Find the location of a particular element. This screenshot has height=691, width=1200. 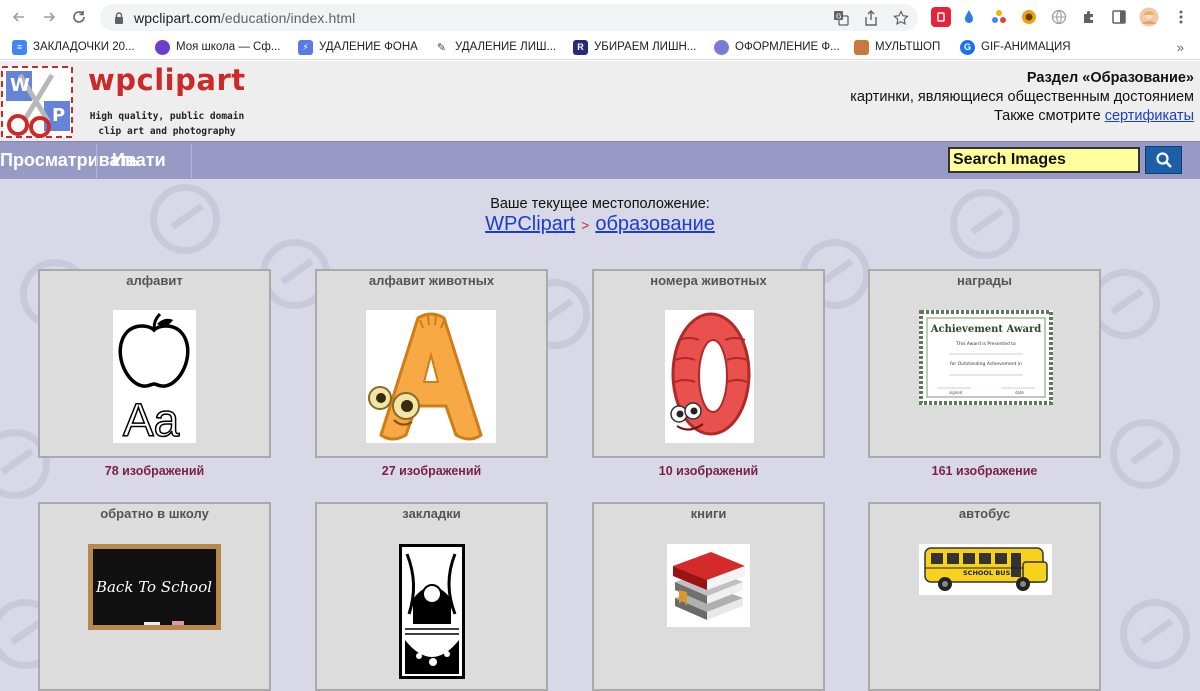

address-bar: wpclipart.com/education/index.html G is located at coordinates (509, 17).